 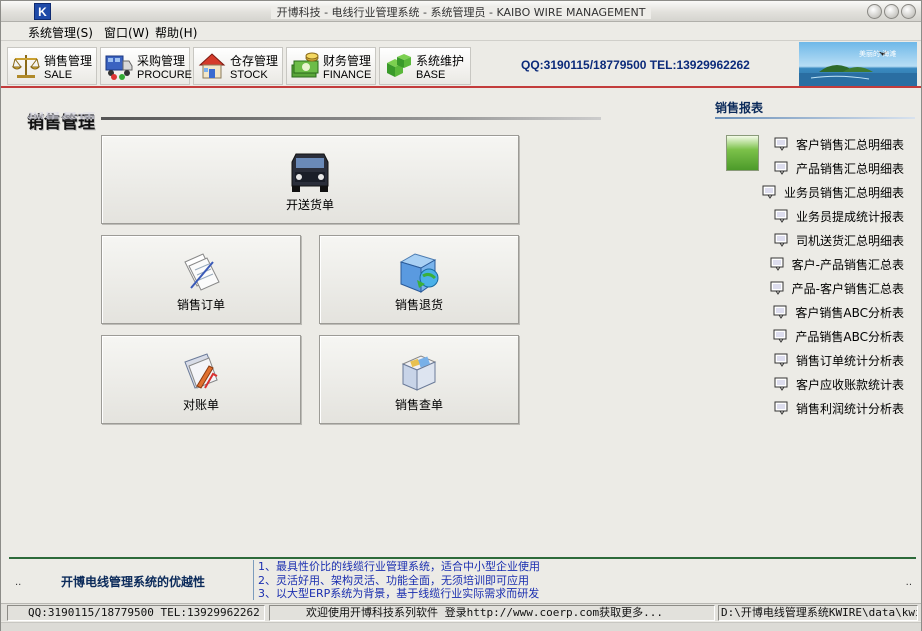 I want to click on toolbar-base-button: 系统维护 BASE, so click(x=425, y=66).